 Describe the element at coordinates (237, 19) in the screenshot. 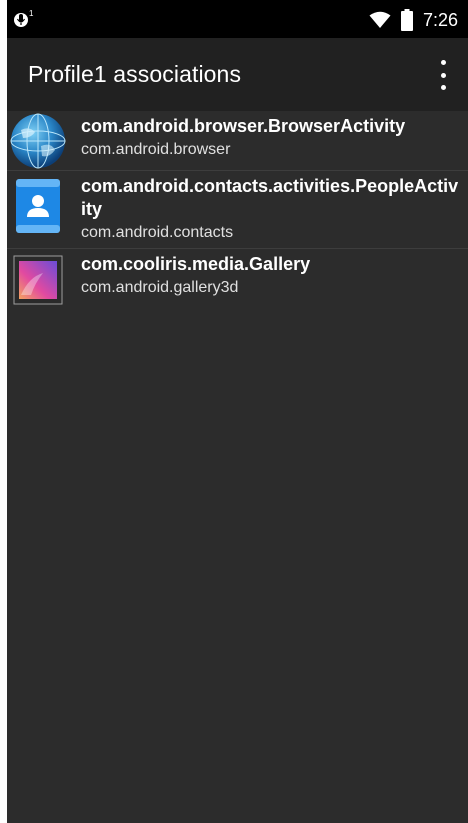

I see `status-bar: 1 7:26` at that location.